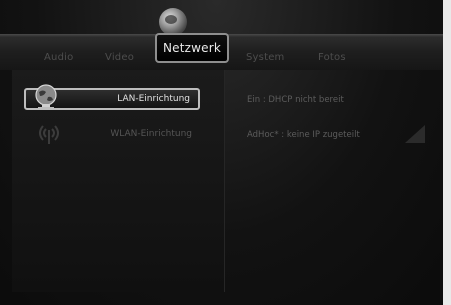 This screenshot has height=305, width=451. What do you see at coordinates (151, 134) in the screenshot?
I see `wlan-setup-label: WLAN-Einrichtung` at bounding box center [151, 134].